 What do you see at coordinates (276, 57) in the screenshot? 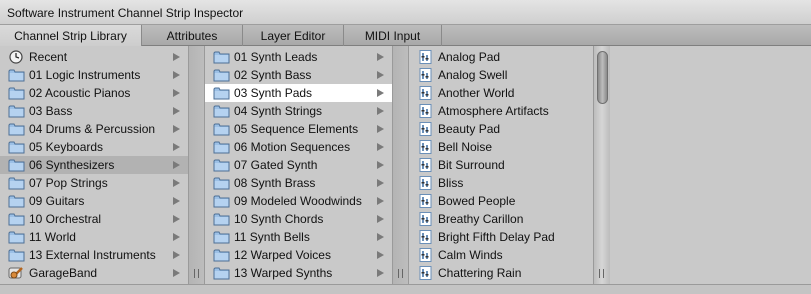
I see `list-item-label: 01 Synth Leads` at bounding box center [276, 57].